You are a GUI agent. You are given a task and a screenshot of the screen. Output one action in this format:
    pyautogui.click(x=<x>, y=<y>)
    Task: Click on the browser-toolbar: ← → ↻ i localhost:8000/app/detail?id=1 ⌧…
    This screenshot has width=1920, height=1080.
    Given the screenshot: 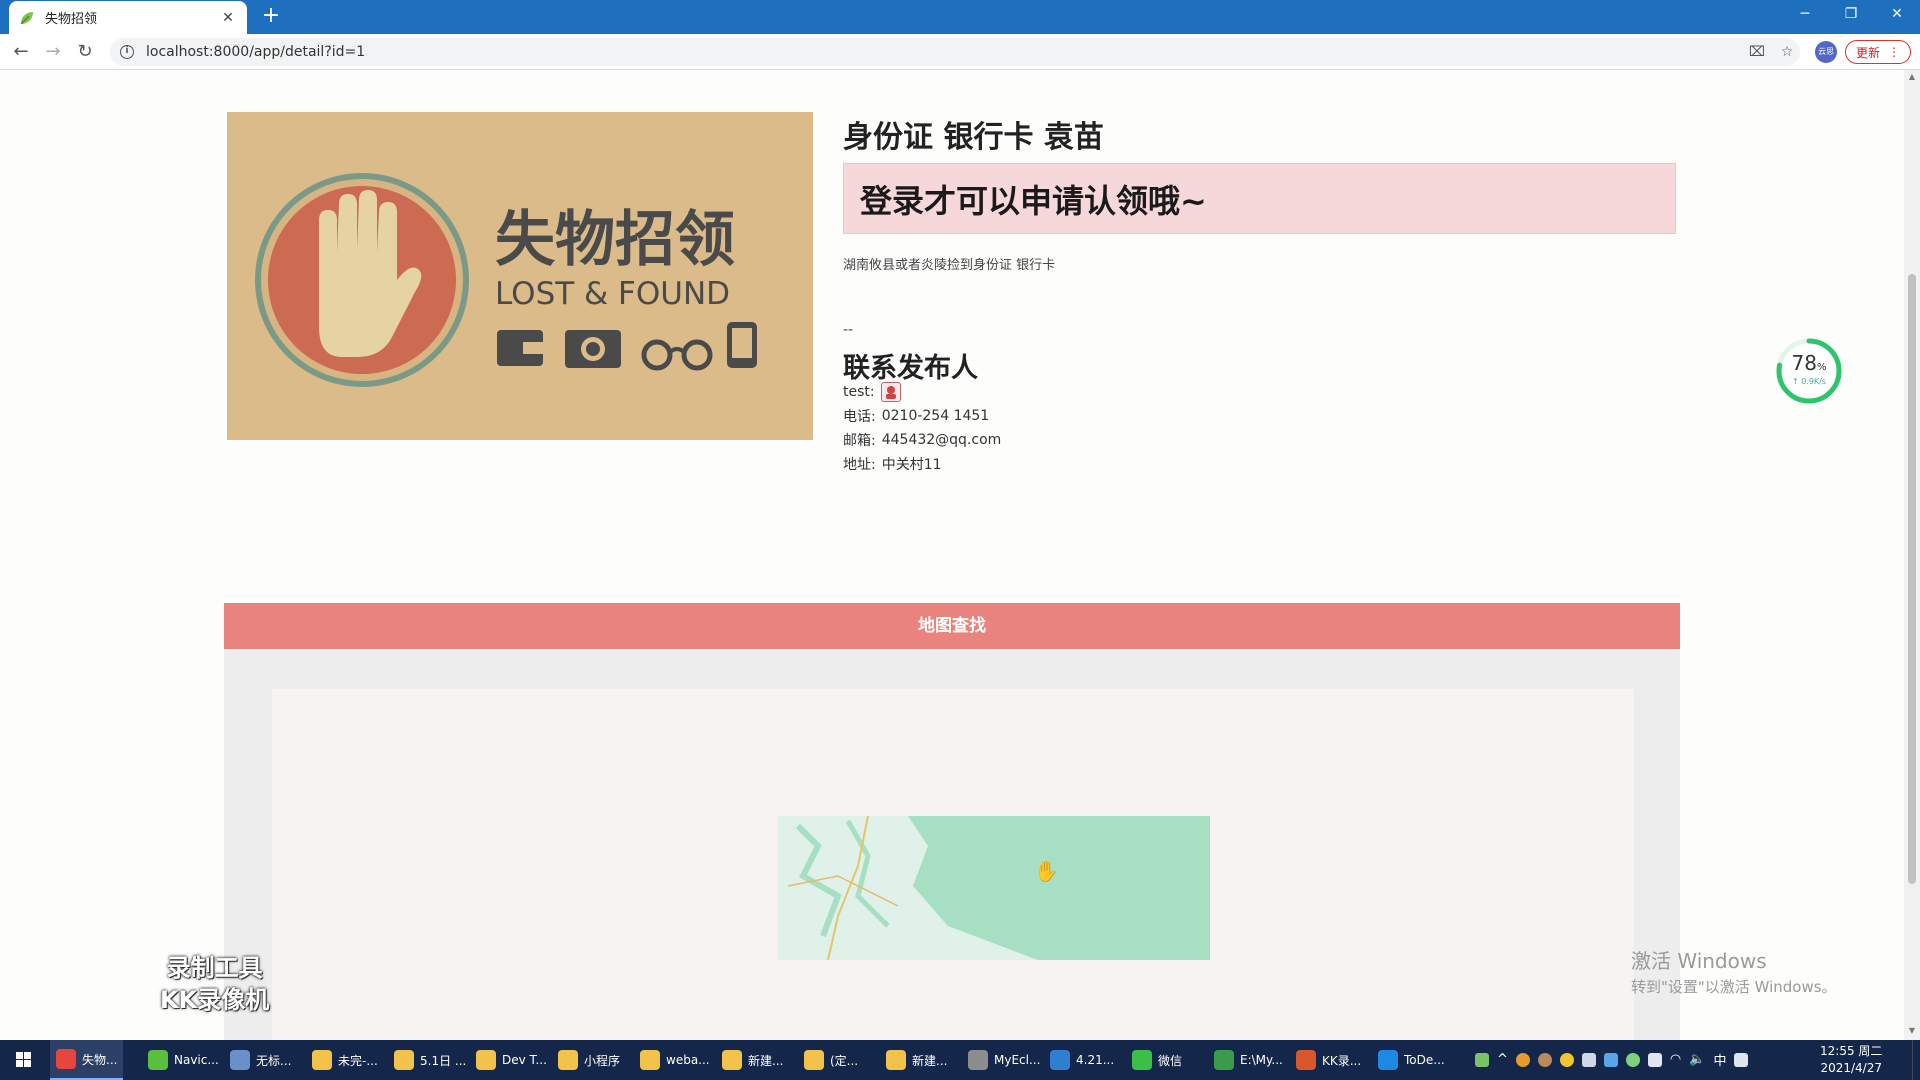 What is the action you would take?
    pyautogui.click(x=960, y=52)
    